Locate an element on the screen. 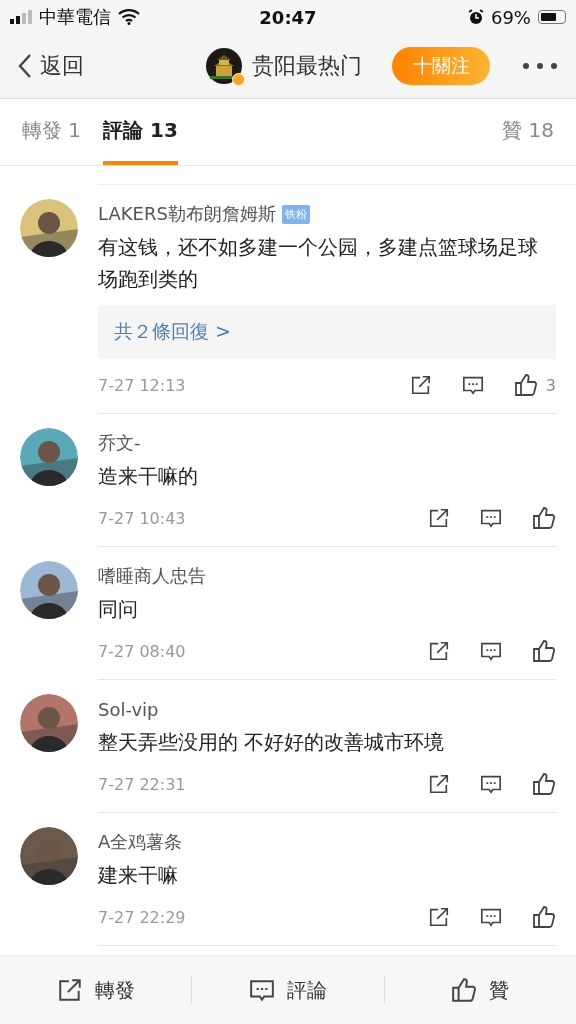 The width and height of the screenshot is (576, 1024). wifi-icon is located at coordinates (129, 17).